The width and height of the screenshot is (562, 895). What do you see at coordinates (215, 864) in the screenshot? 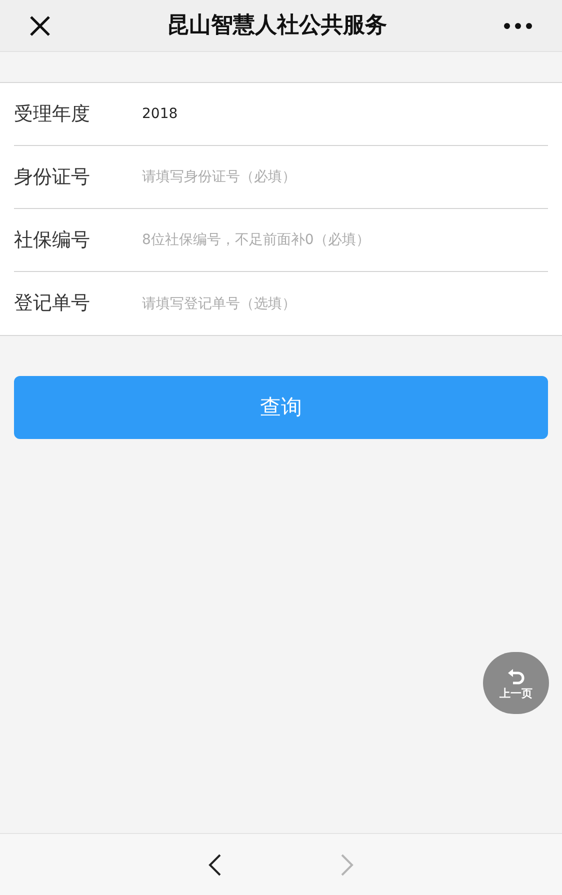
I see `chevron-left-icon` at bounding box center [215, 864].